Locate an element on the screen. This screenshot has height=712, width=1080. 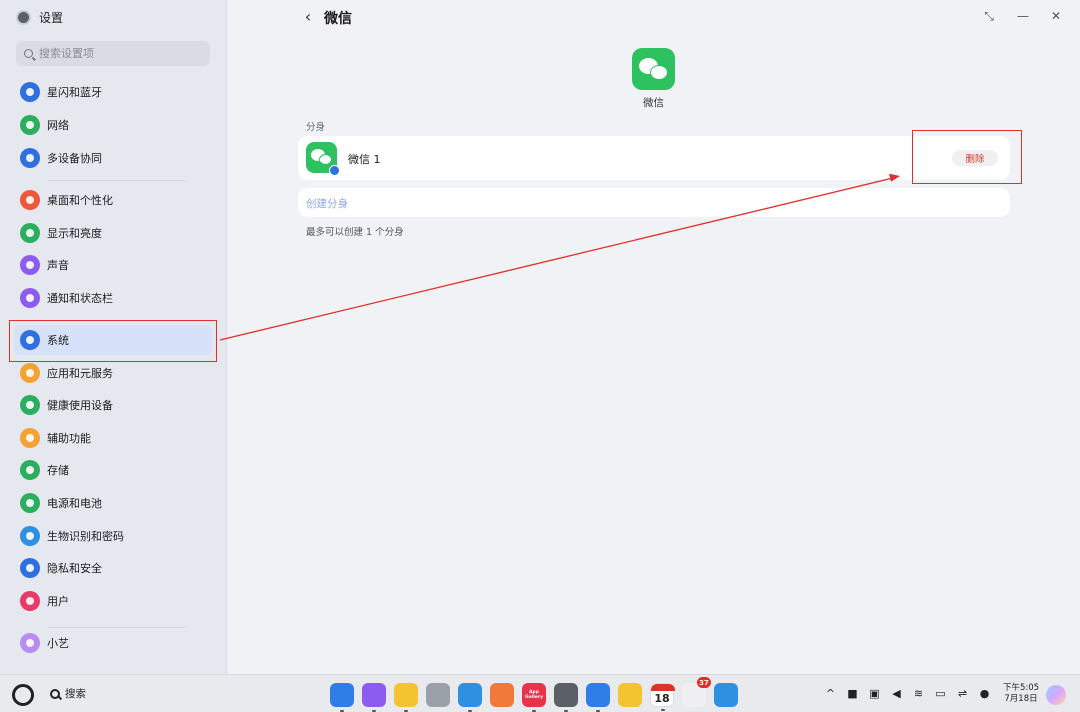
hourglass-icon is located at coordinates (30, 405).